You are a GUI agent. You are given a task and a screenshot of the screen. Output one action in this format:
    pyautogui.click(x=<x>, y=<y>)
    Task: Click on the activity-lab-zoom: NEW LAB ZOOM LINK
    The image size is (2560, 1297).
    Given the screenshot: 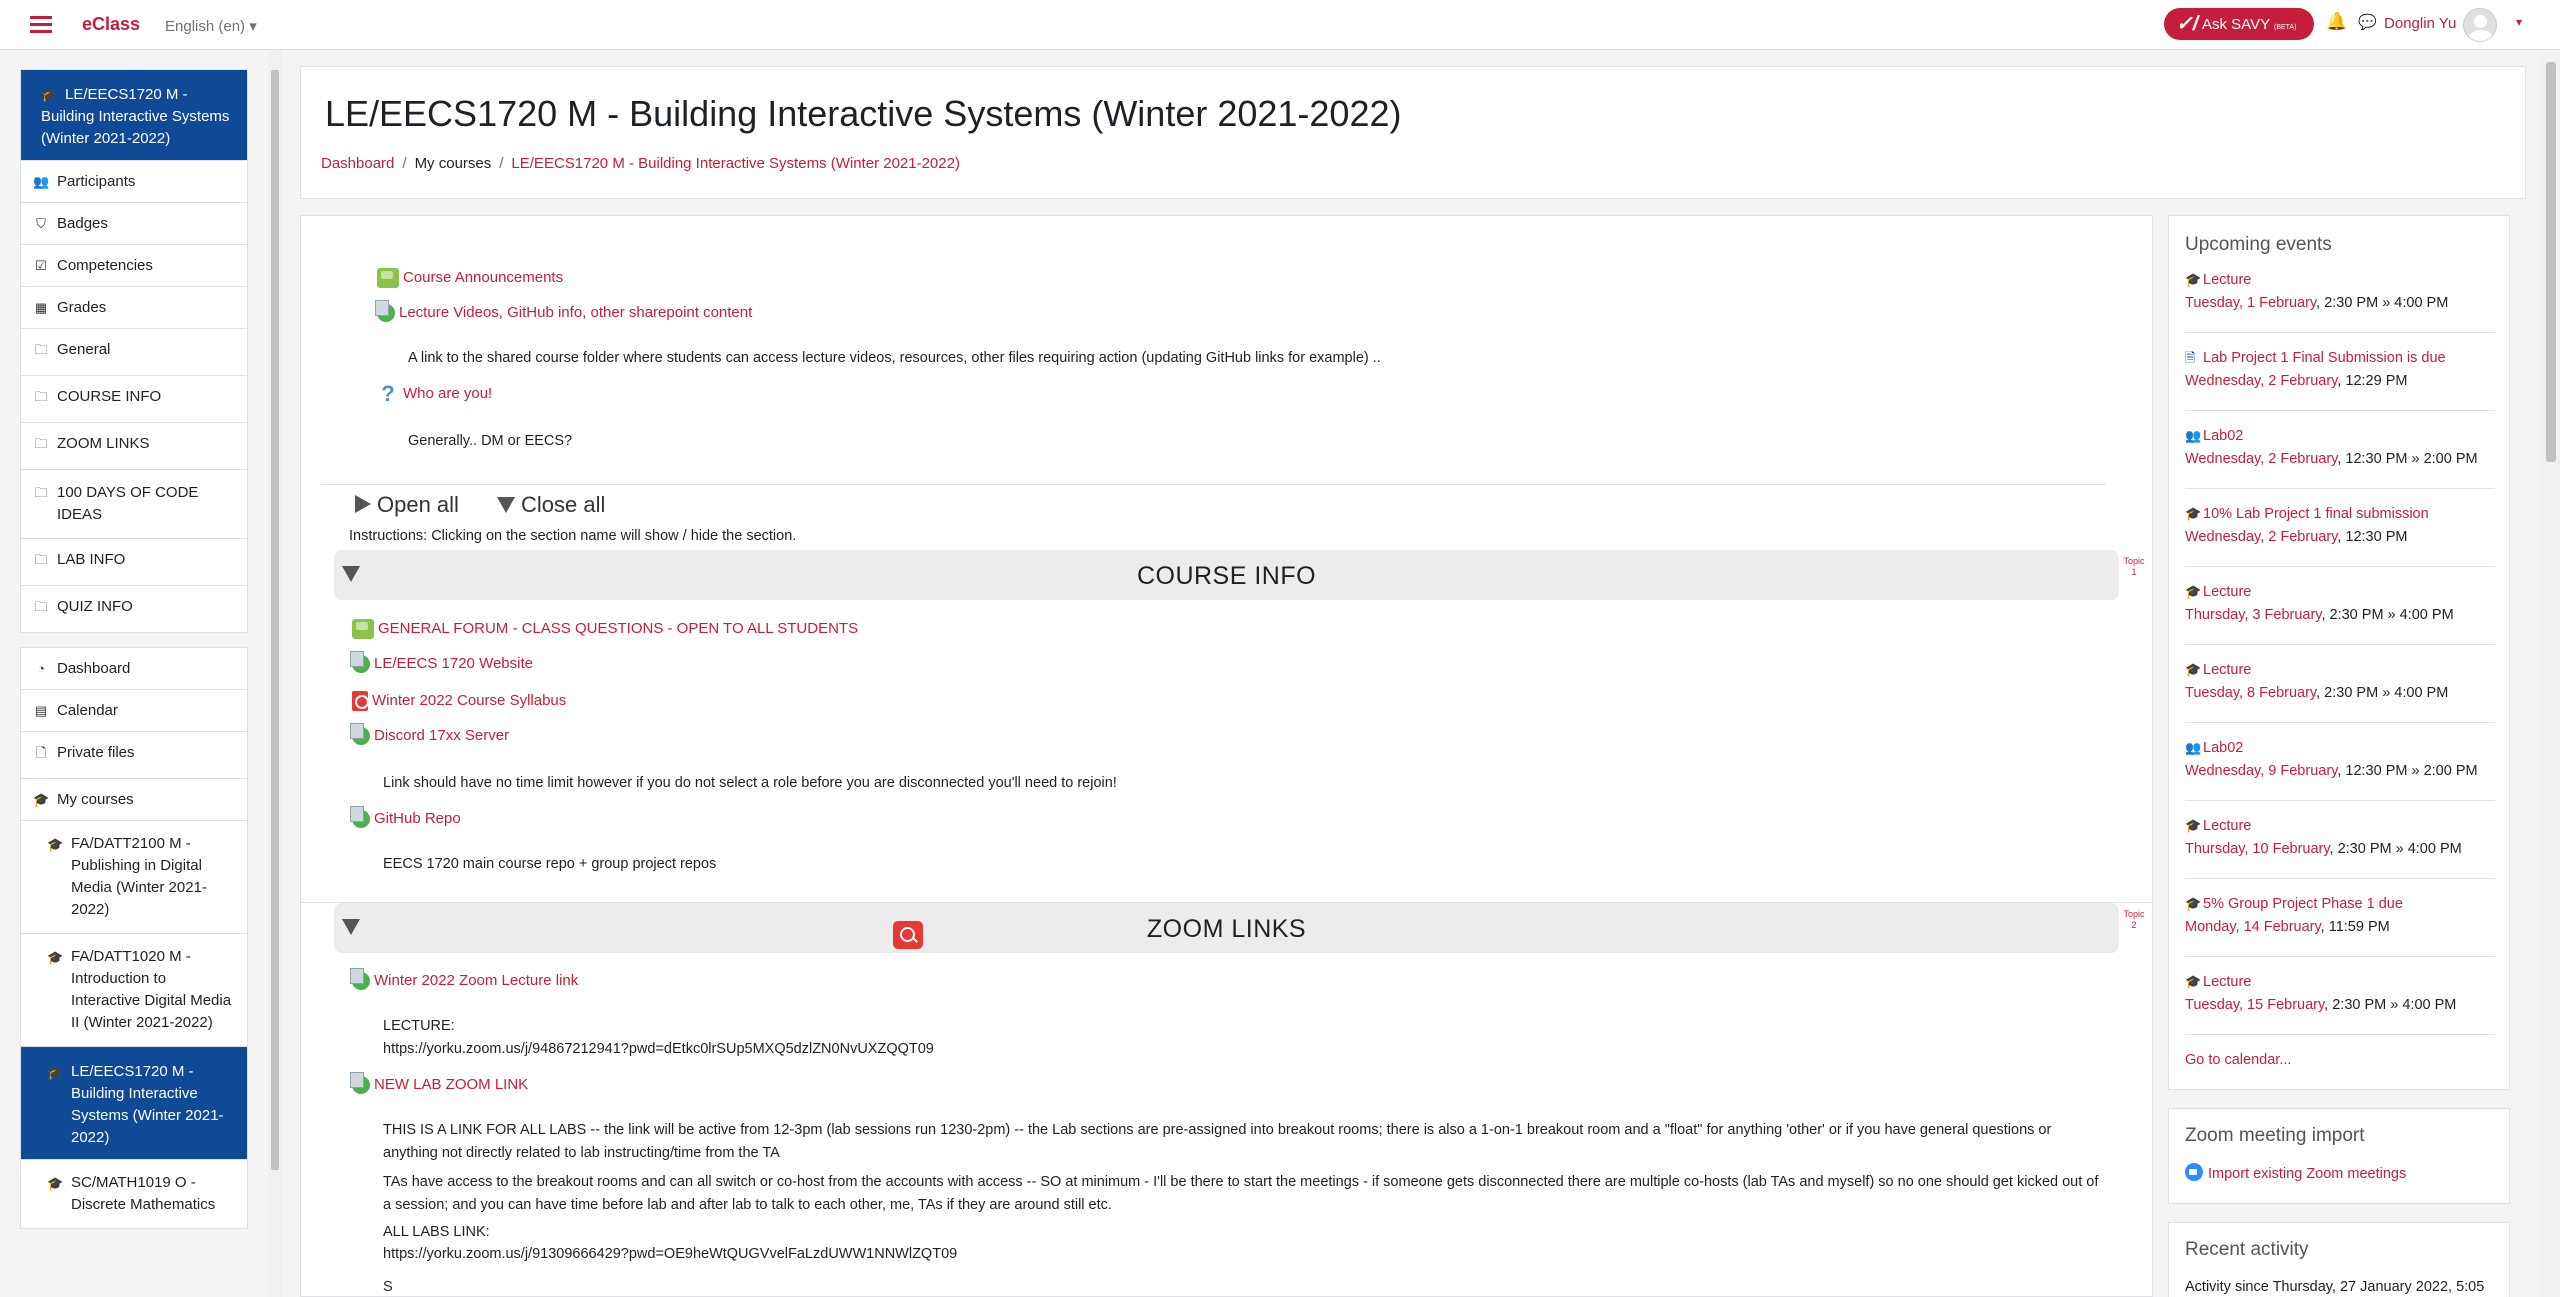 What is the action you would take?
    pyautogui.click(x=439, y=1083)
    